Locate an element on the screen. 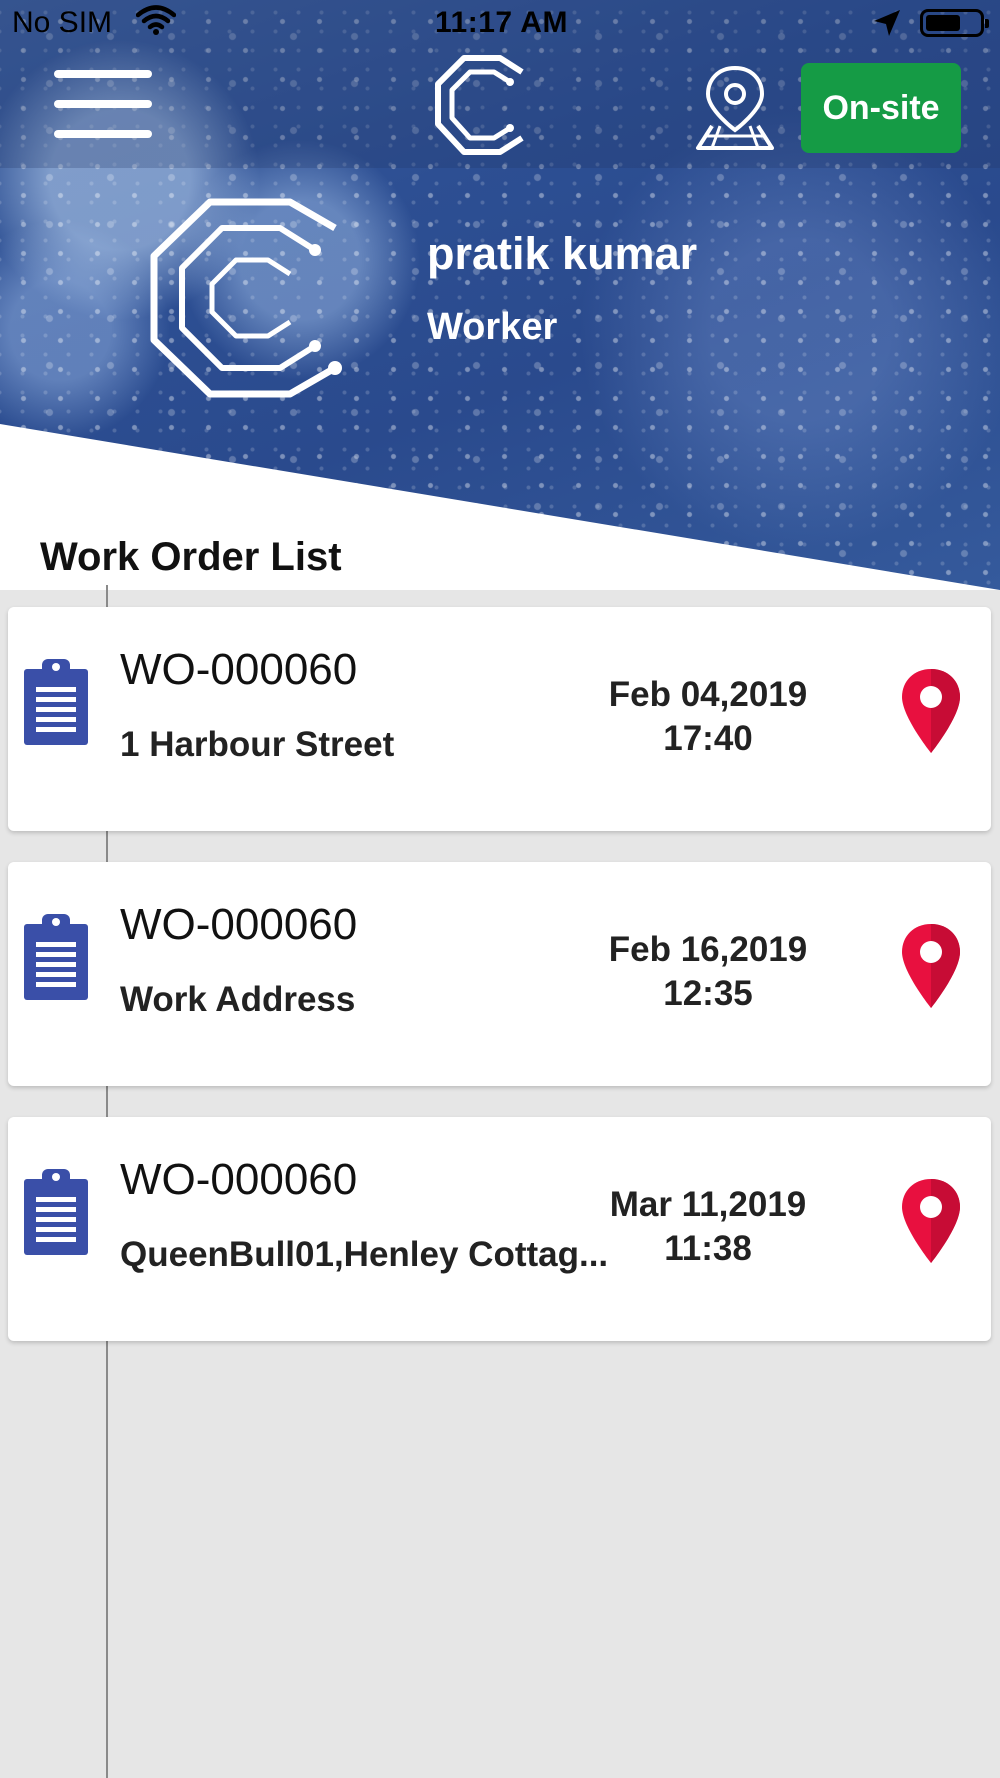 The height and width of the screenshot is (1778, 1000). work-order-address: Work Address is located at coordinates (238, 999).